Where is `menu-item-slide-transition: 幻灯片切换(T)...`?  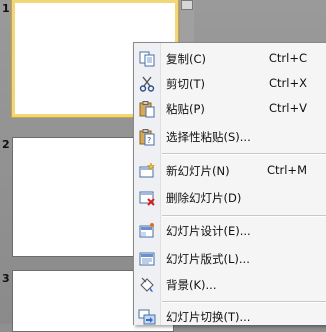 menu-item-slide-transition: 幻灯片切换(T)... is located at coordinates (230, 317).